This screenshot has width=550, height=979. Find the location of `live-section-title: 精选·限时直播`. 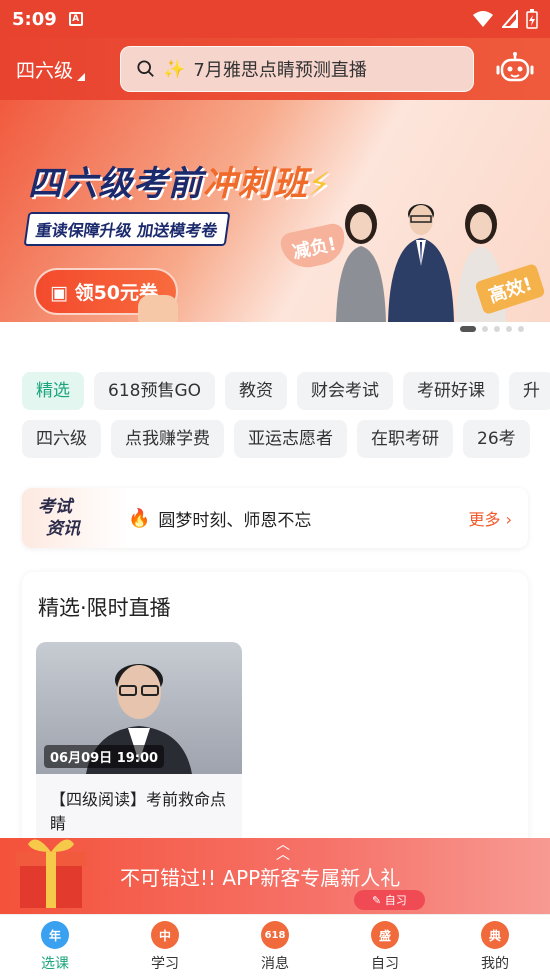

live-section-title: 精选·限时直播 is located at coordinates (104, 608).